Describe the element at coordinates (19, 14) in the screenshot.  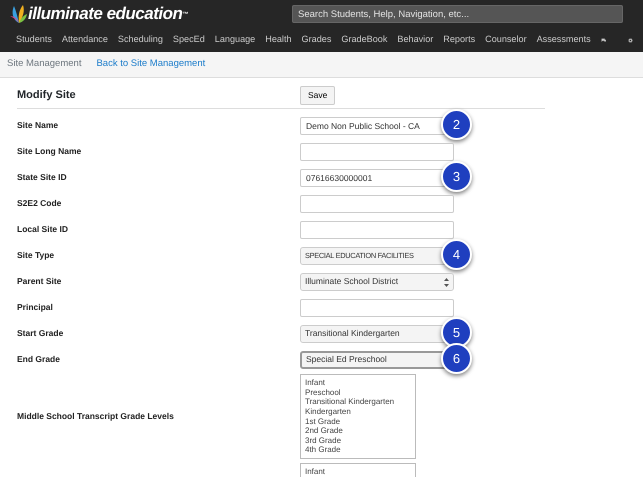
I see `flame-logo-icon` at that location.